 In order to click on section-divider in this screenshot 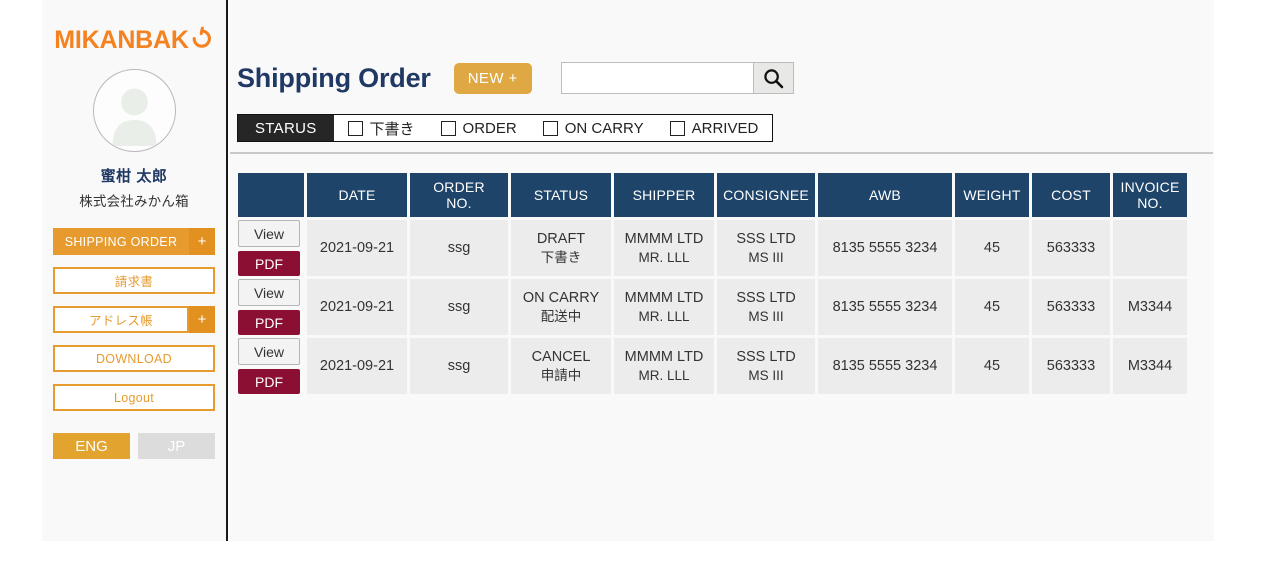, I will do `click(721, 153)`.